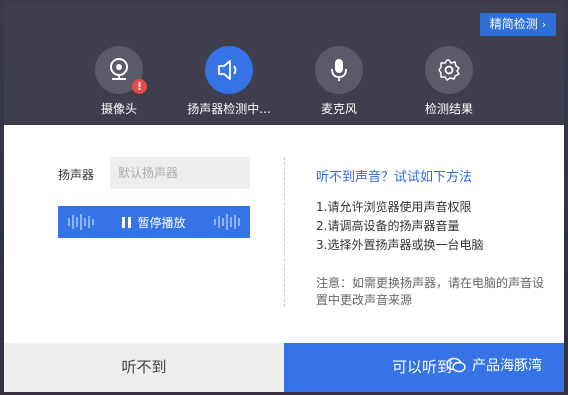  What do you see at coordinates (144, 367) in the screenshot?
I see `cant-hear-button: 听不到` at bounding box center [144, 367].